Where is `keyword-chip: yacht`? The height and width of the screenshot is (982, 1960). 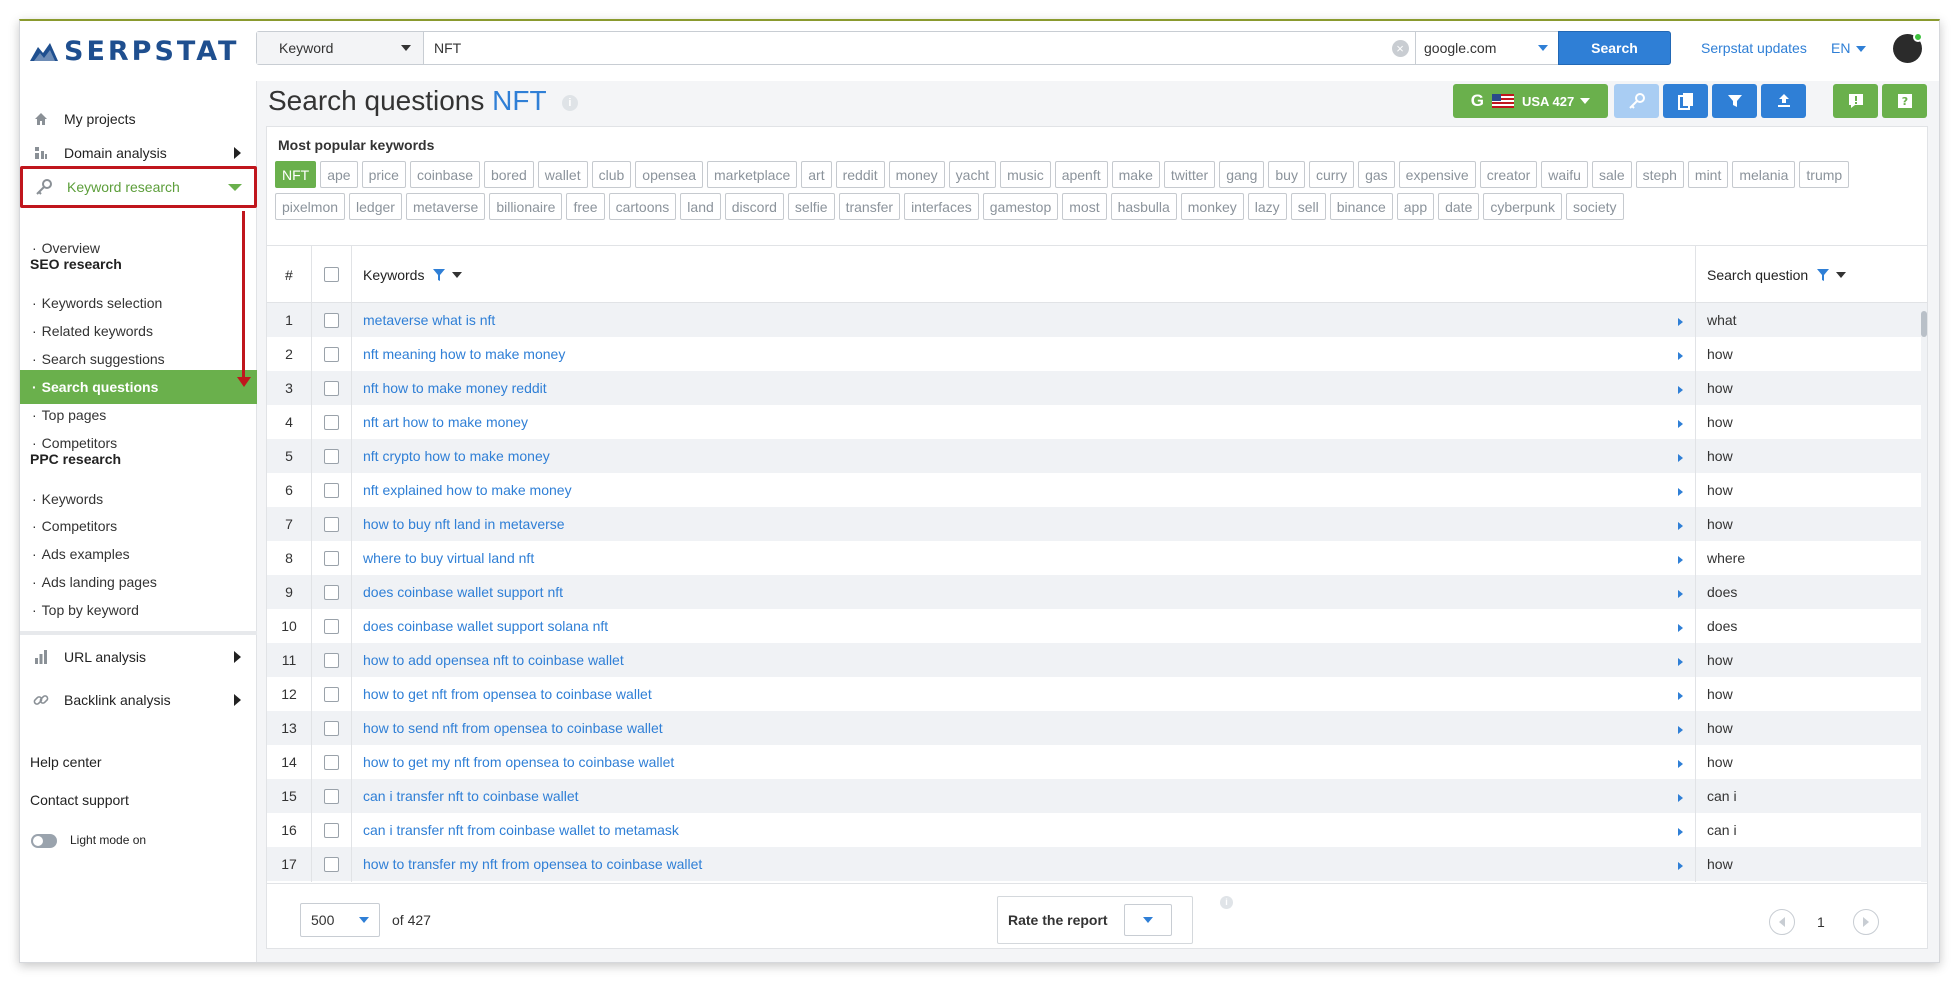 keyword-chip: yacht is located at coordinates (972, 174).